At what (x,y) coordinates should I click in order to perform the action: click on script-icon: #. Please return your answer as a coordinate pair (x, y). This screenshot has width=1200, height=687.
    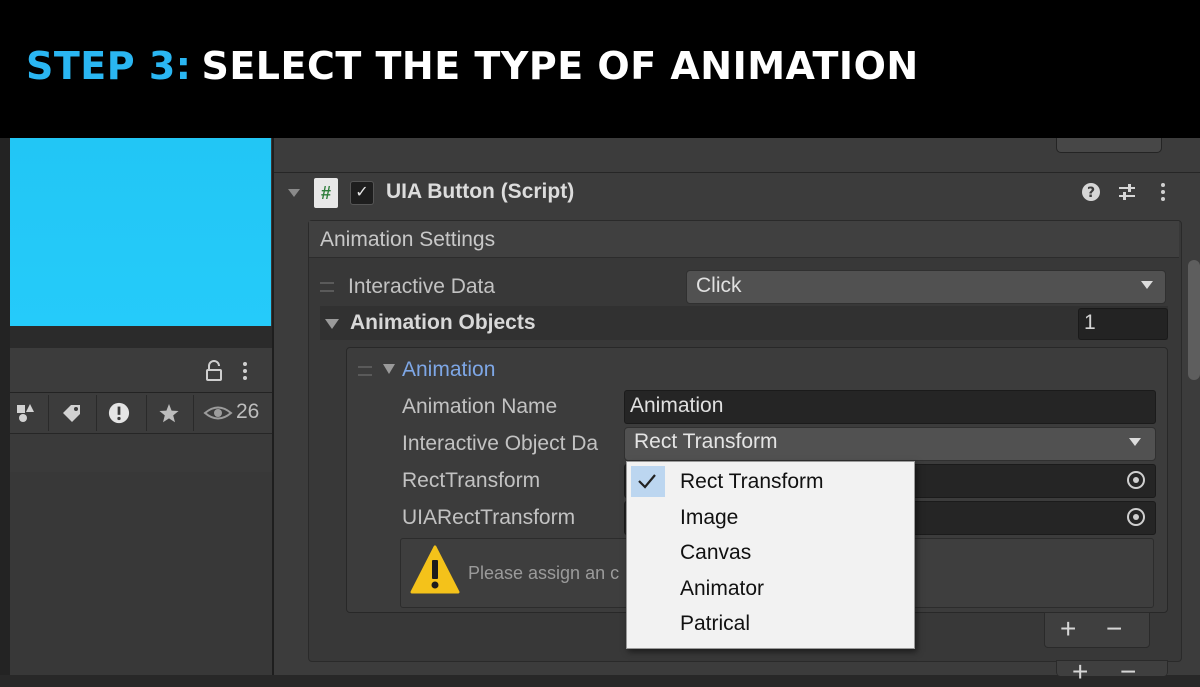
    Looking at the image, I should click on (326, 193).